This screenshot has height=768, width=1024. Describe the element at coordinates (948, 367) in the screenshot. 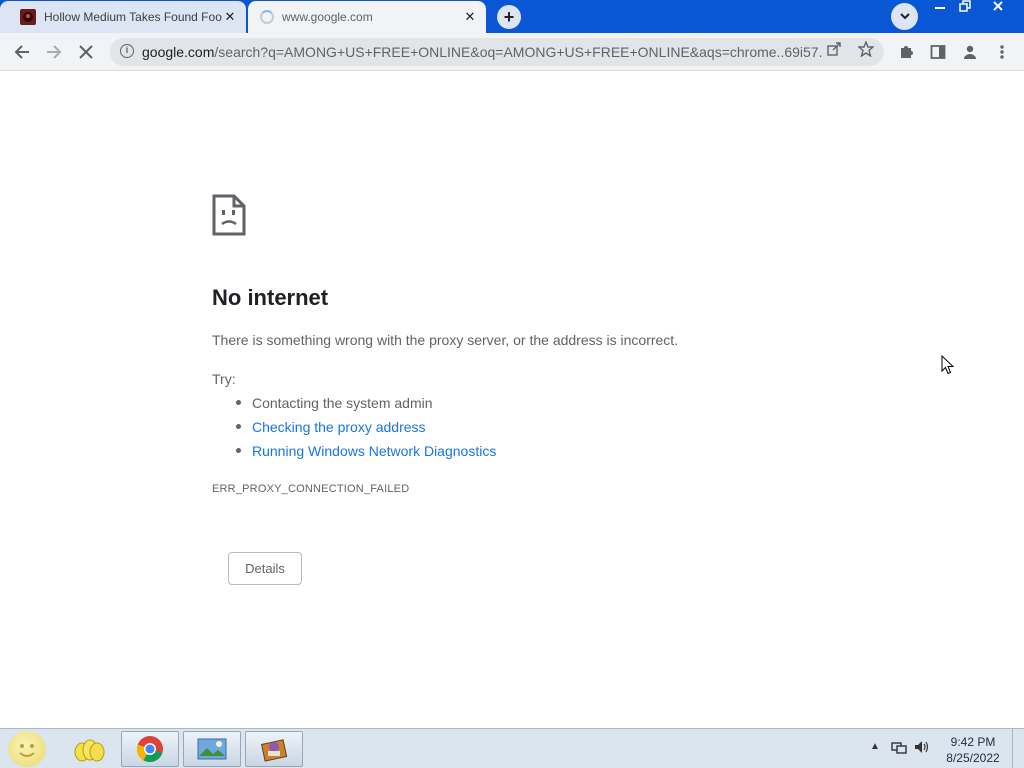

I see `mouse-pointer-icon` at that location.